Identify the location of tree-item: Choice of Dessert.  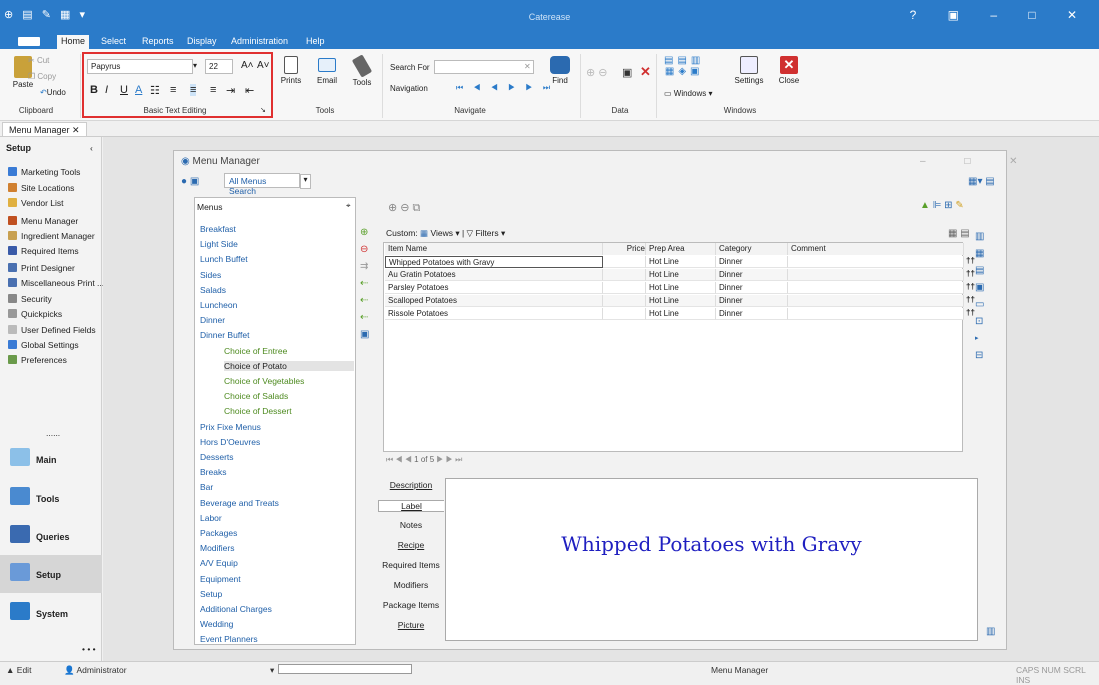
(258, 411).